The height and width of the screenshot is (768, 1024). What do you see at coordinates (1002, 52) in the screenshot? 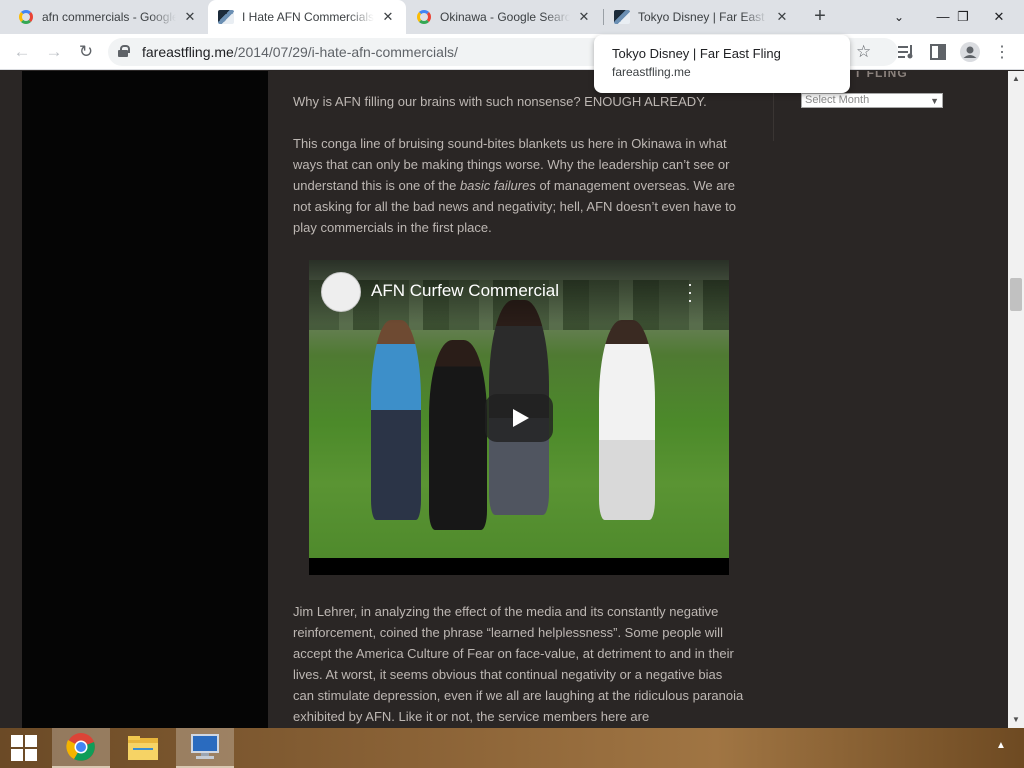
I see `menu-kebab-icon: ⋮` at bounding box center [1002, 52].